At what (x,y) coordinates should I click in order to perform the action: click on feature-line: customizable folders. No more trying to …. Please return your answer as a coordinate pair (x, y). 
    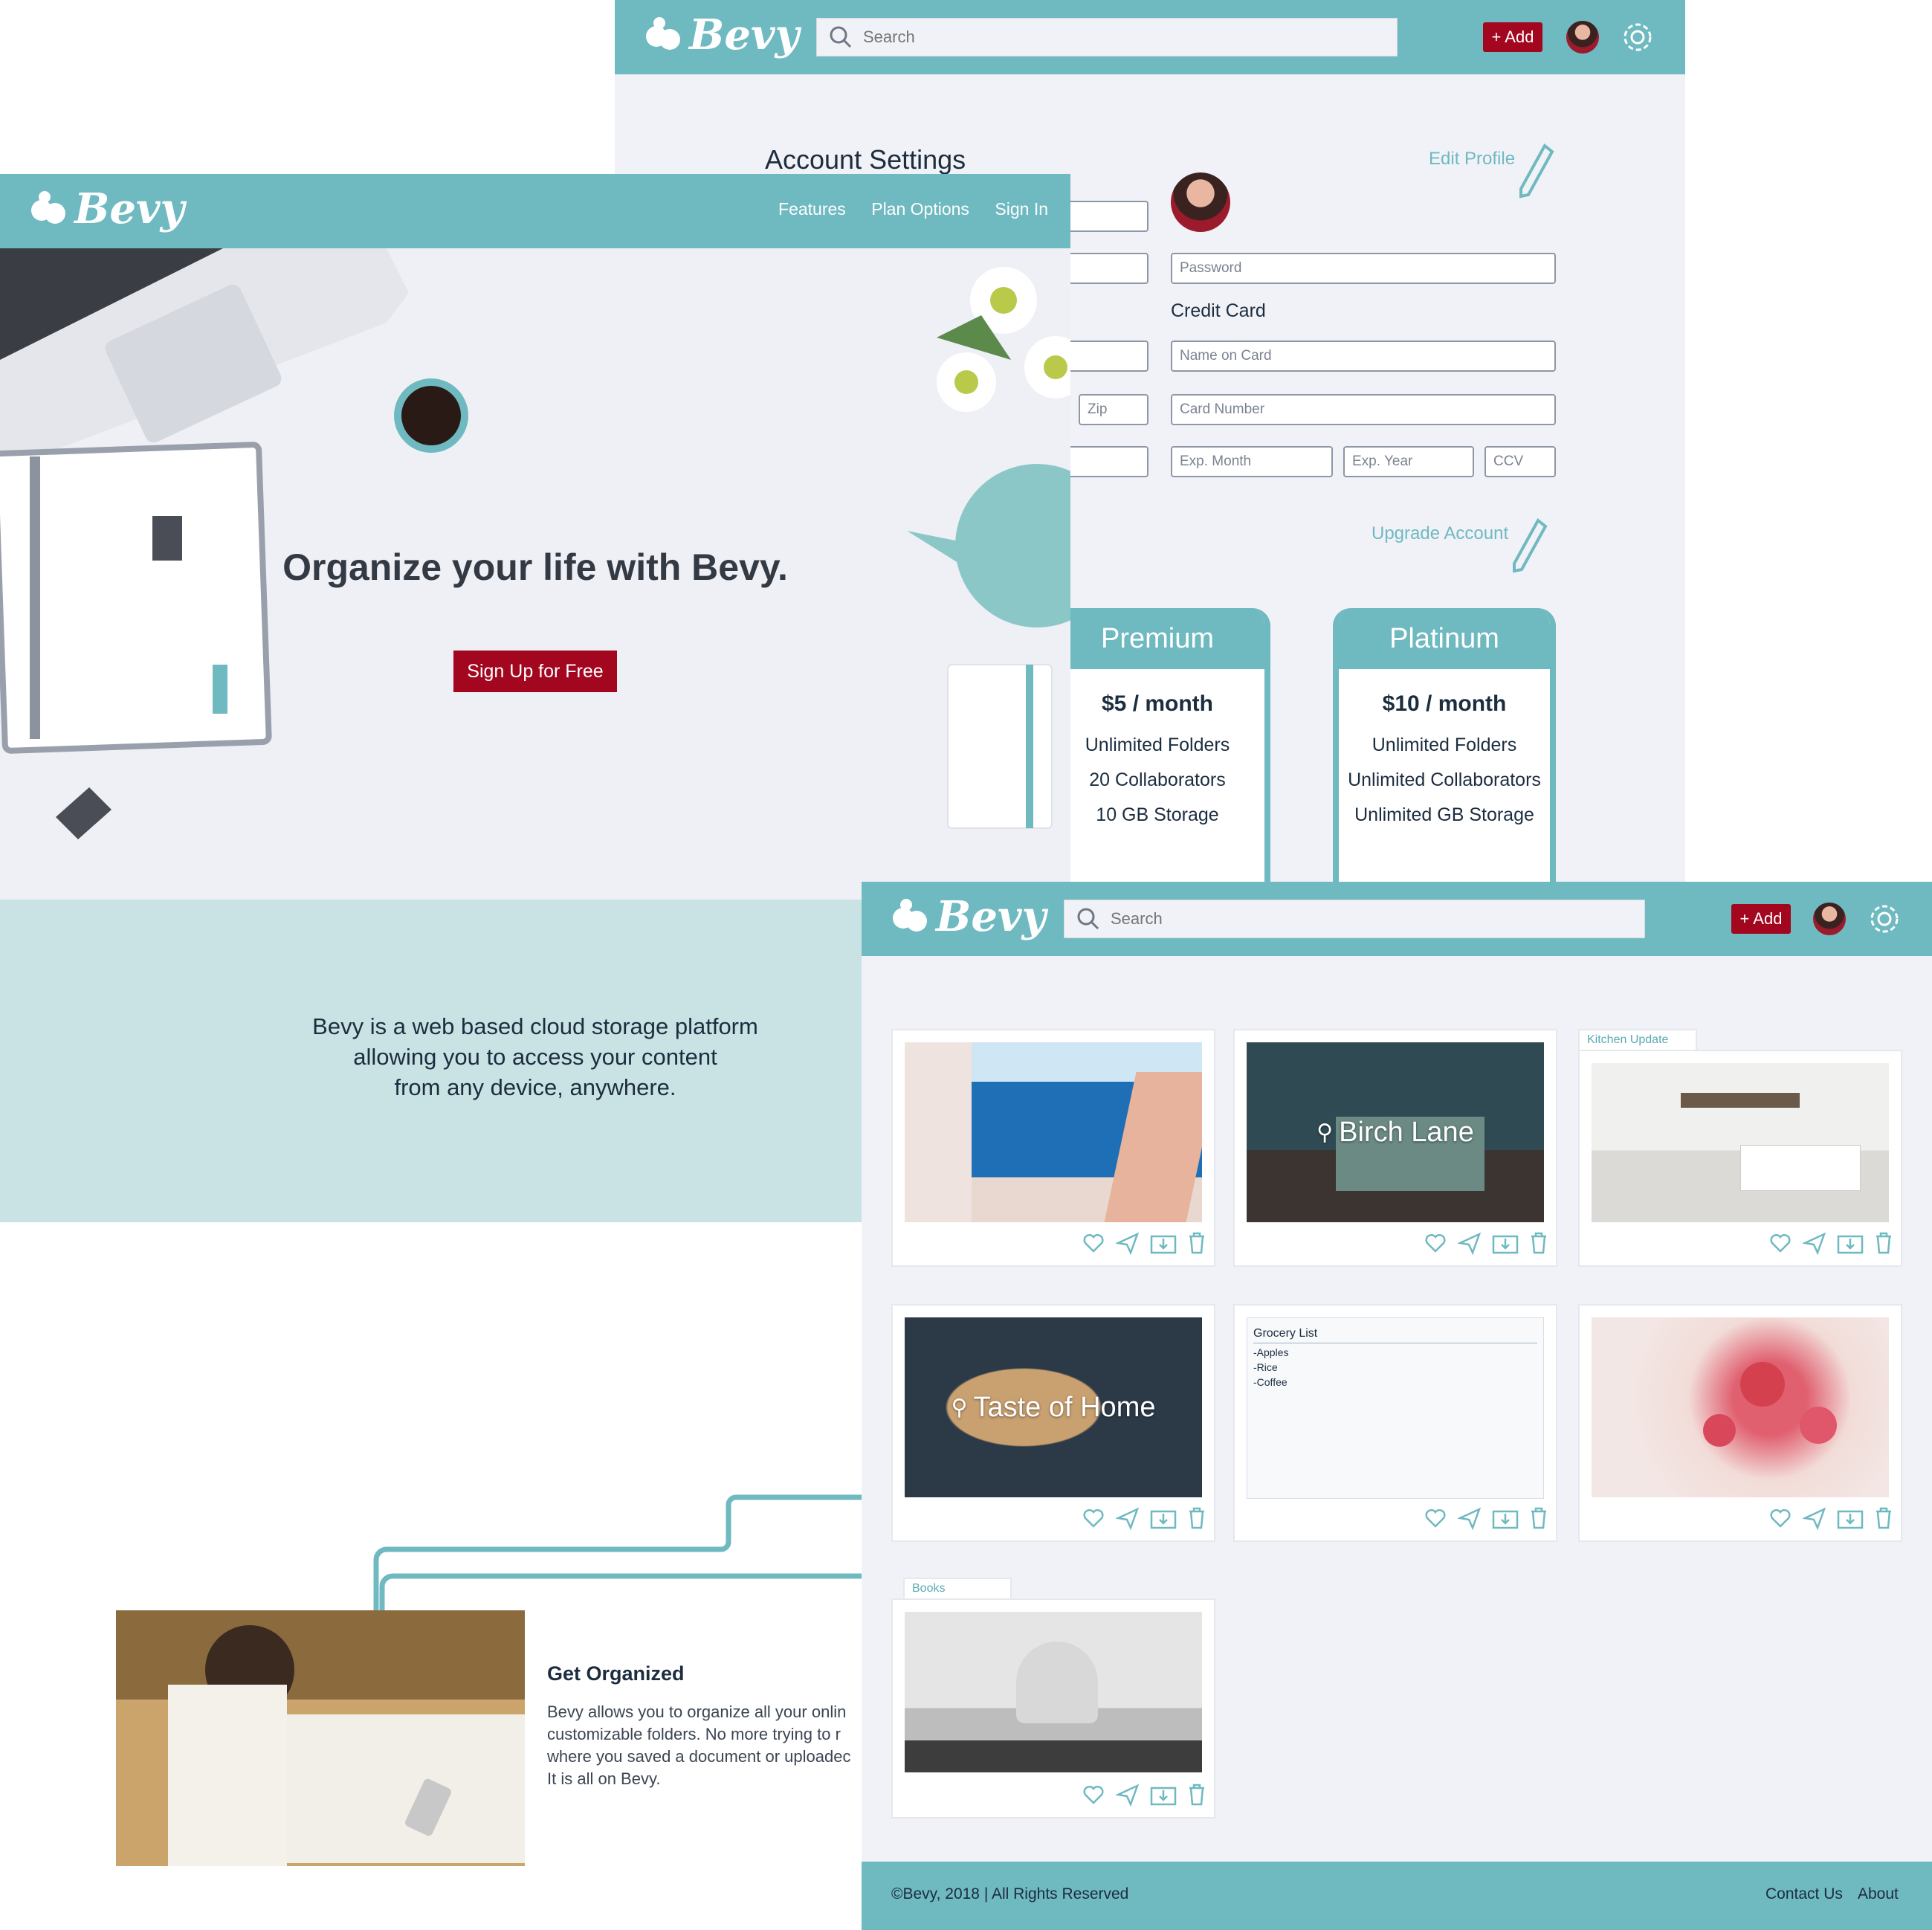
    Looking at the image, I should click on (694, 1734).